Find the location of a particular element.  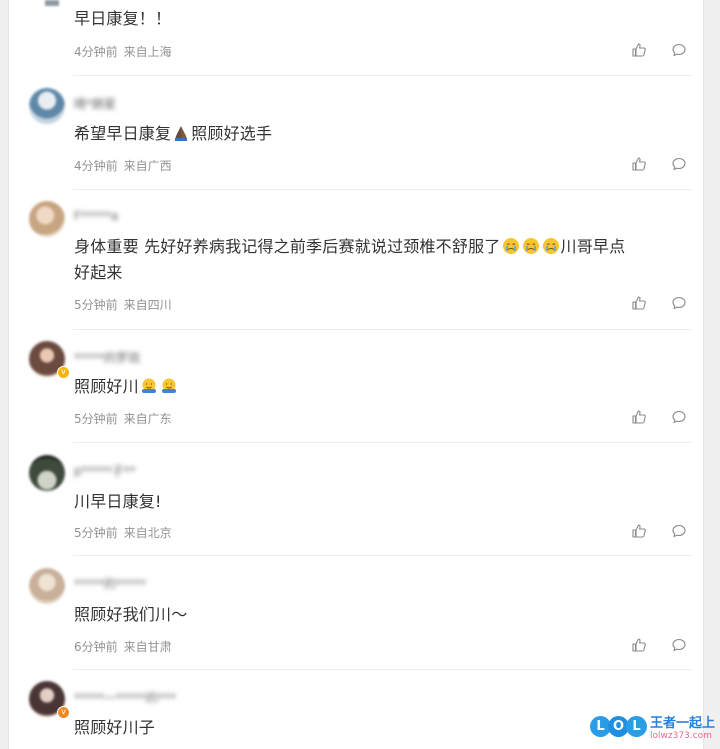

comment-meta: 4分钟前 来自广西 is located at coordinates (123, 165).